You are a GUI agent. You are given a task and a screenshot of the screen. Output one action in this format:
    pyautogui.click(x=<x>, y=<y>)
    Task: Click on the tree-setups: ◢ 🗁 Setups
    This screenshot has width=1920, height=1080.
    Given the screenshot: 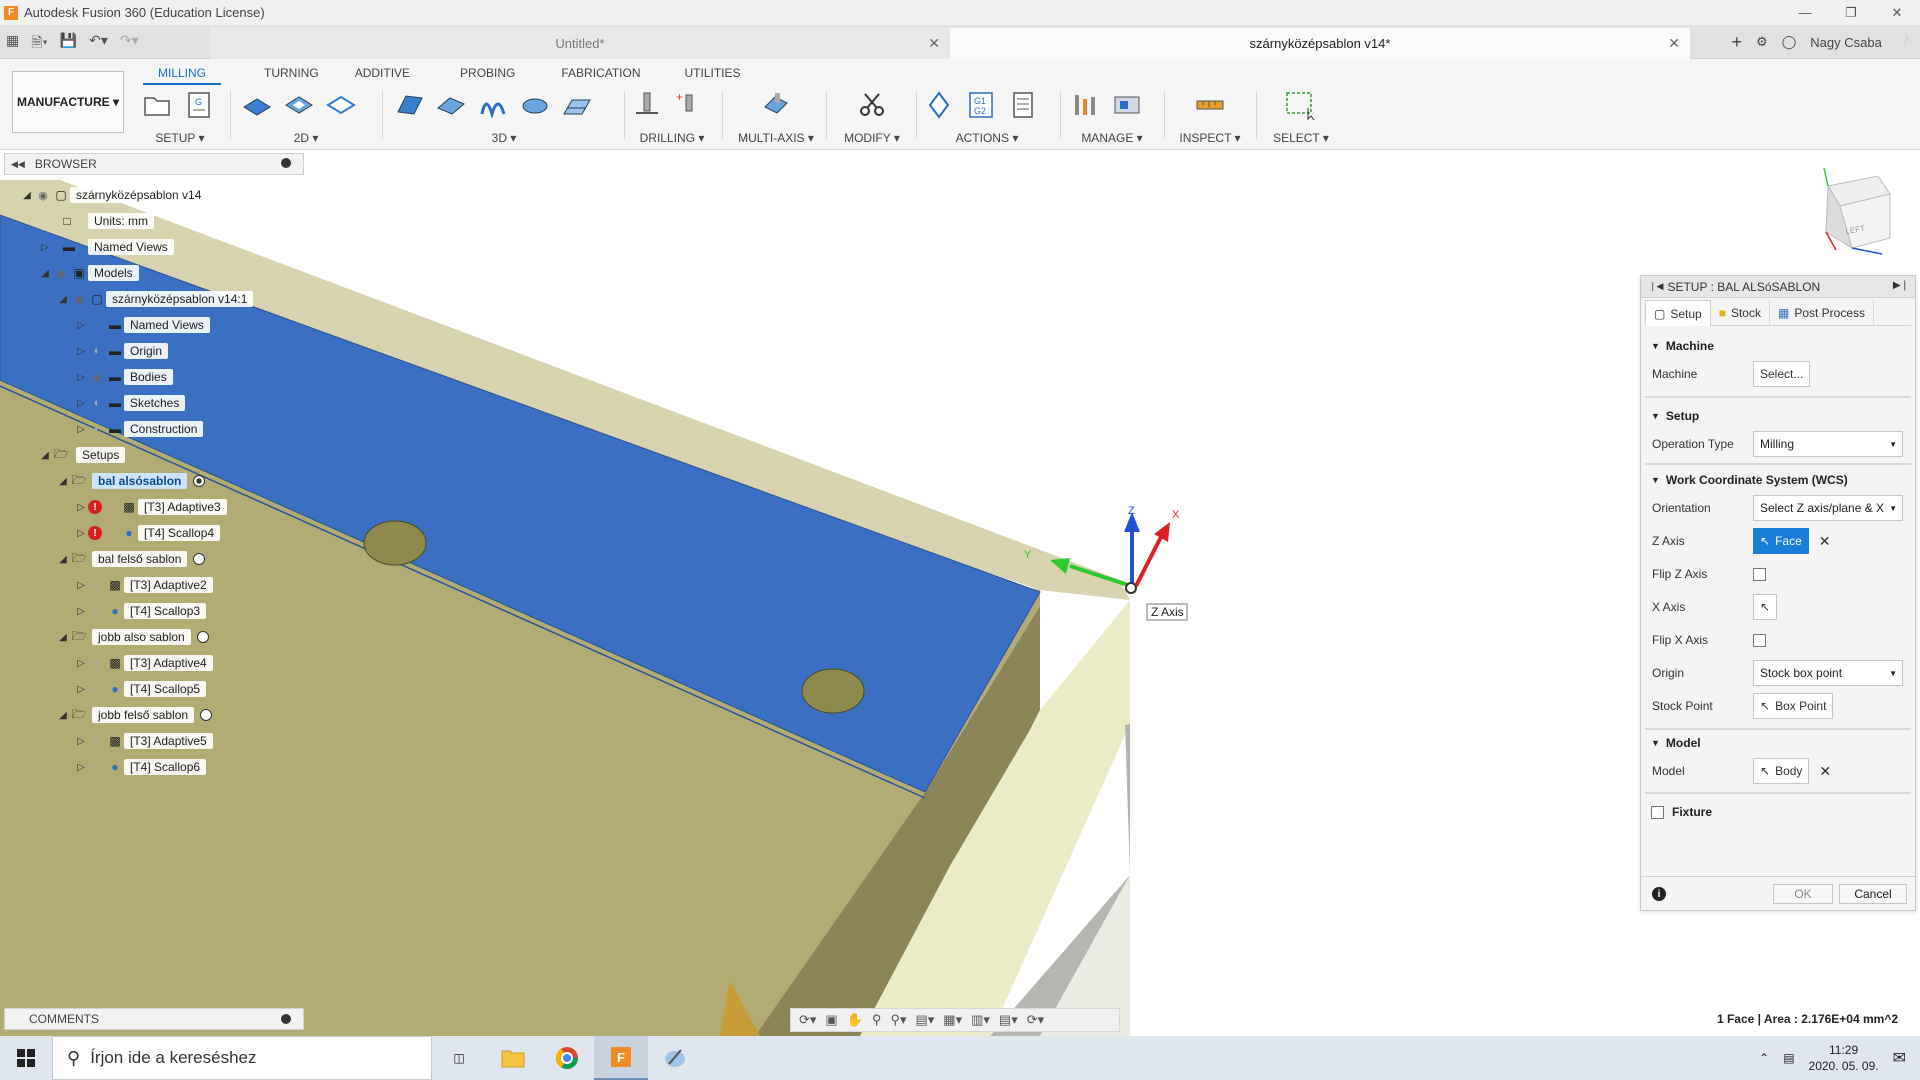 What is the action you would take?
    pyautogui.click(x=82, y=455)
    